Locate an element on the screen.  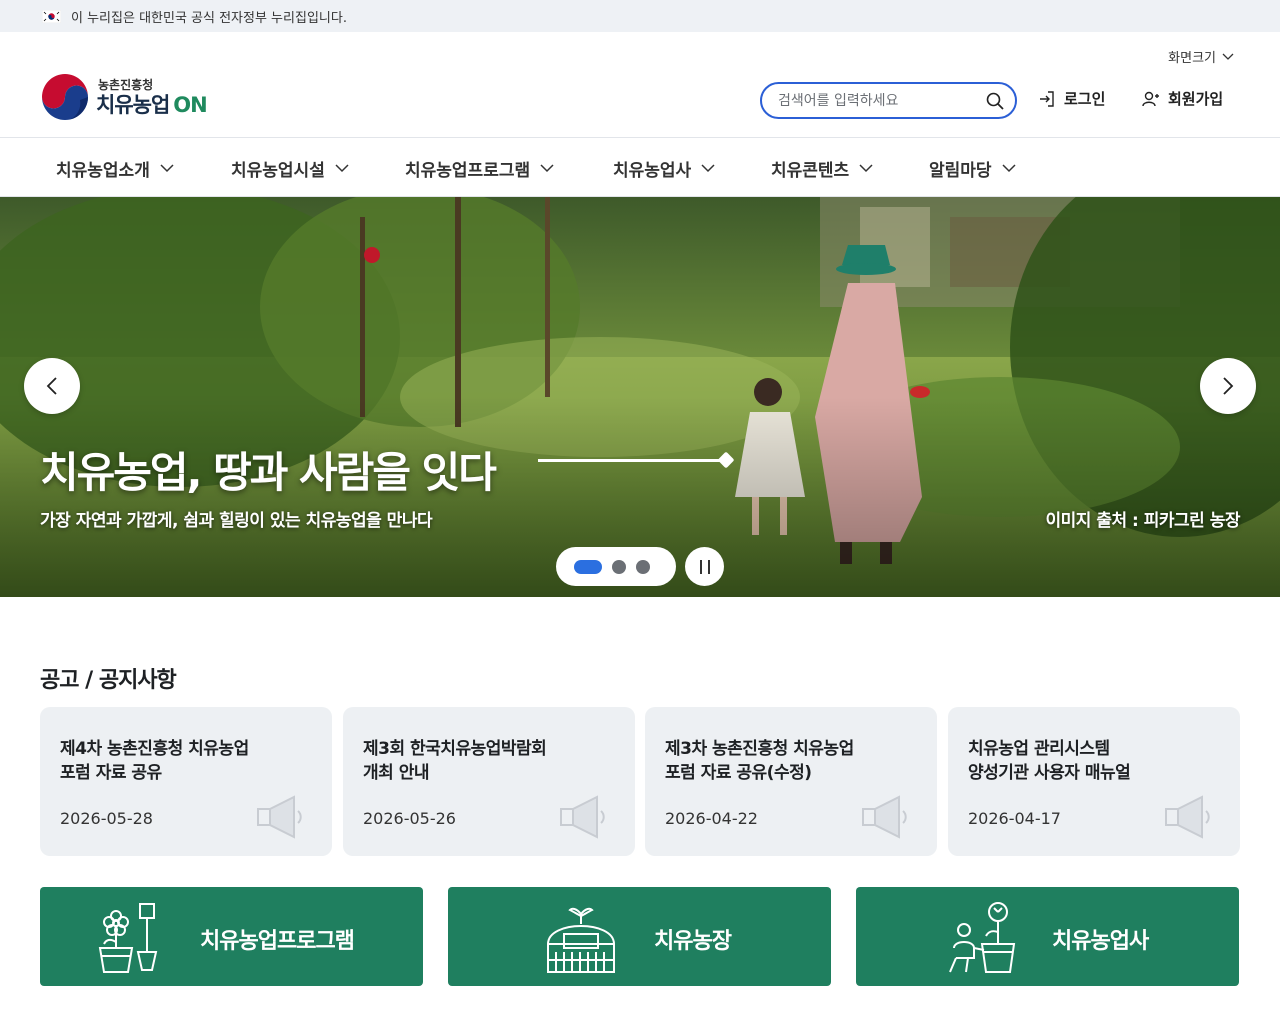
pause-icon-bar is located at coordinates (708, 566).